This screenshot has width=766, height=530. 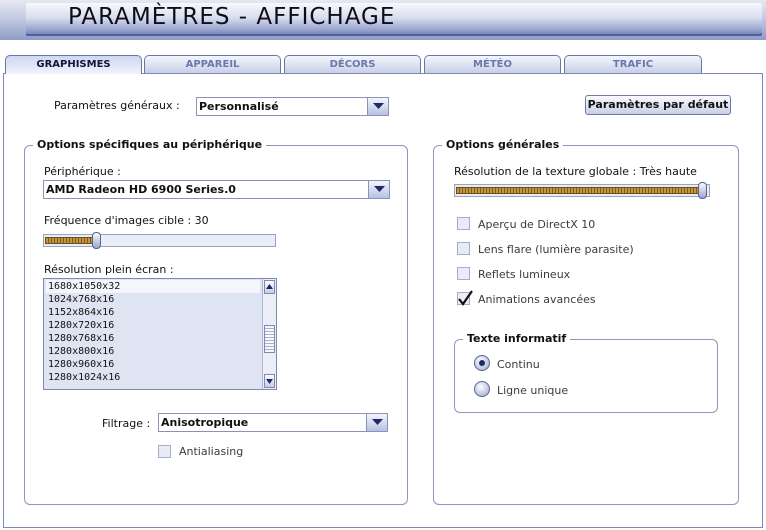 What do you see at coordinates (463, 248) in the screenshot?
I see `lens-flare-checkbox` at bounding box center [463, 248].